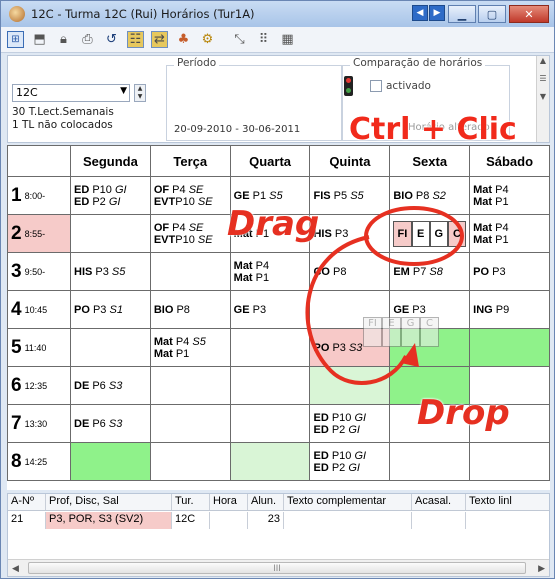 The image size is (555, 580). Describe the element at coordinates (287, 39) in the screenshot. I see `calendar-grid-icon: ▦` at that location.